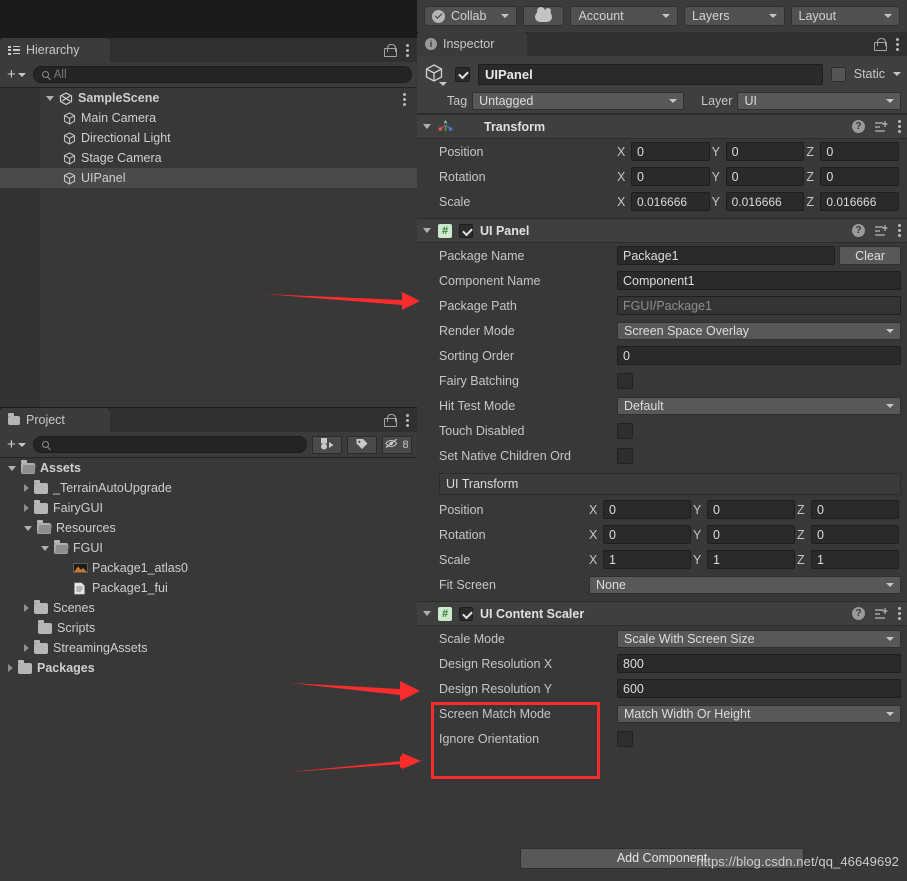 The height and width of the screenshot is (881, 907). I want to click on tab-project: Project, so click(55, 420).